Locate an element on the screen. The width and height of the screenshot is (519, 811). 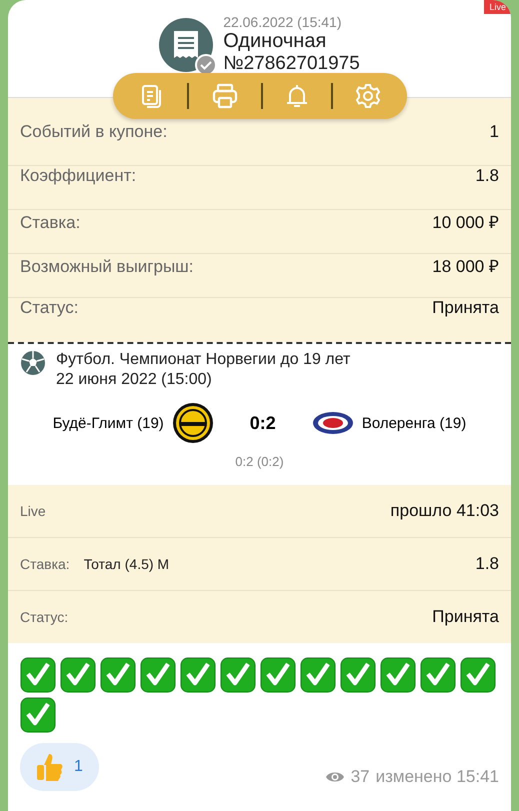
bet-market: Тотал (4.5) М is located at coordinates (127, 564).